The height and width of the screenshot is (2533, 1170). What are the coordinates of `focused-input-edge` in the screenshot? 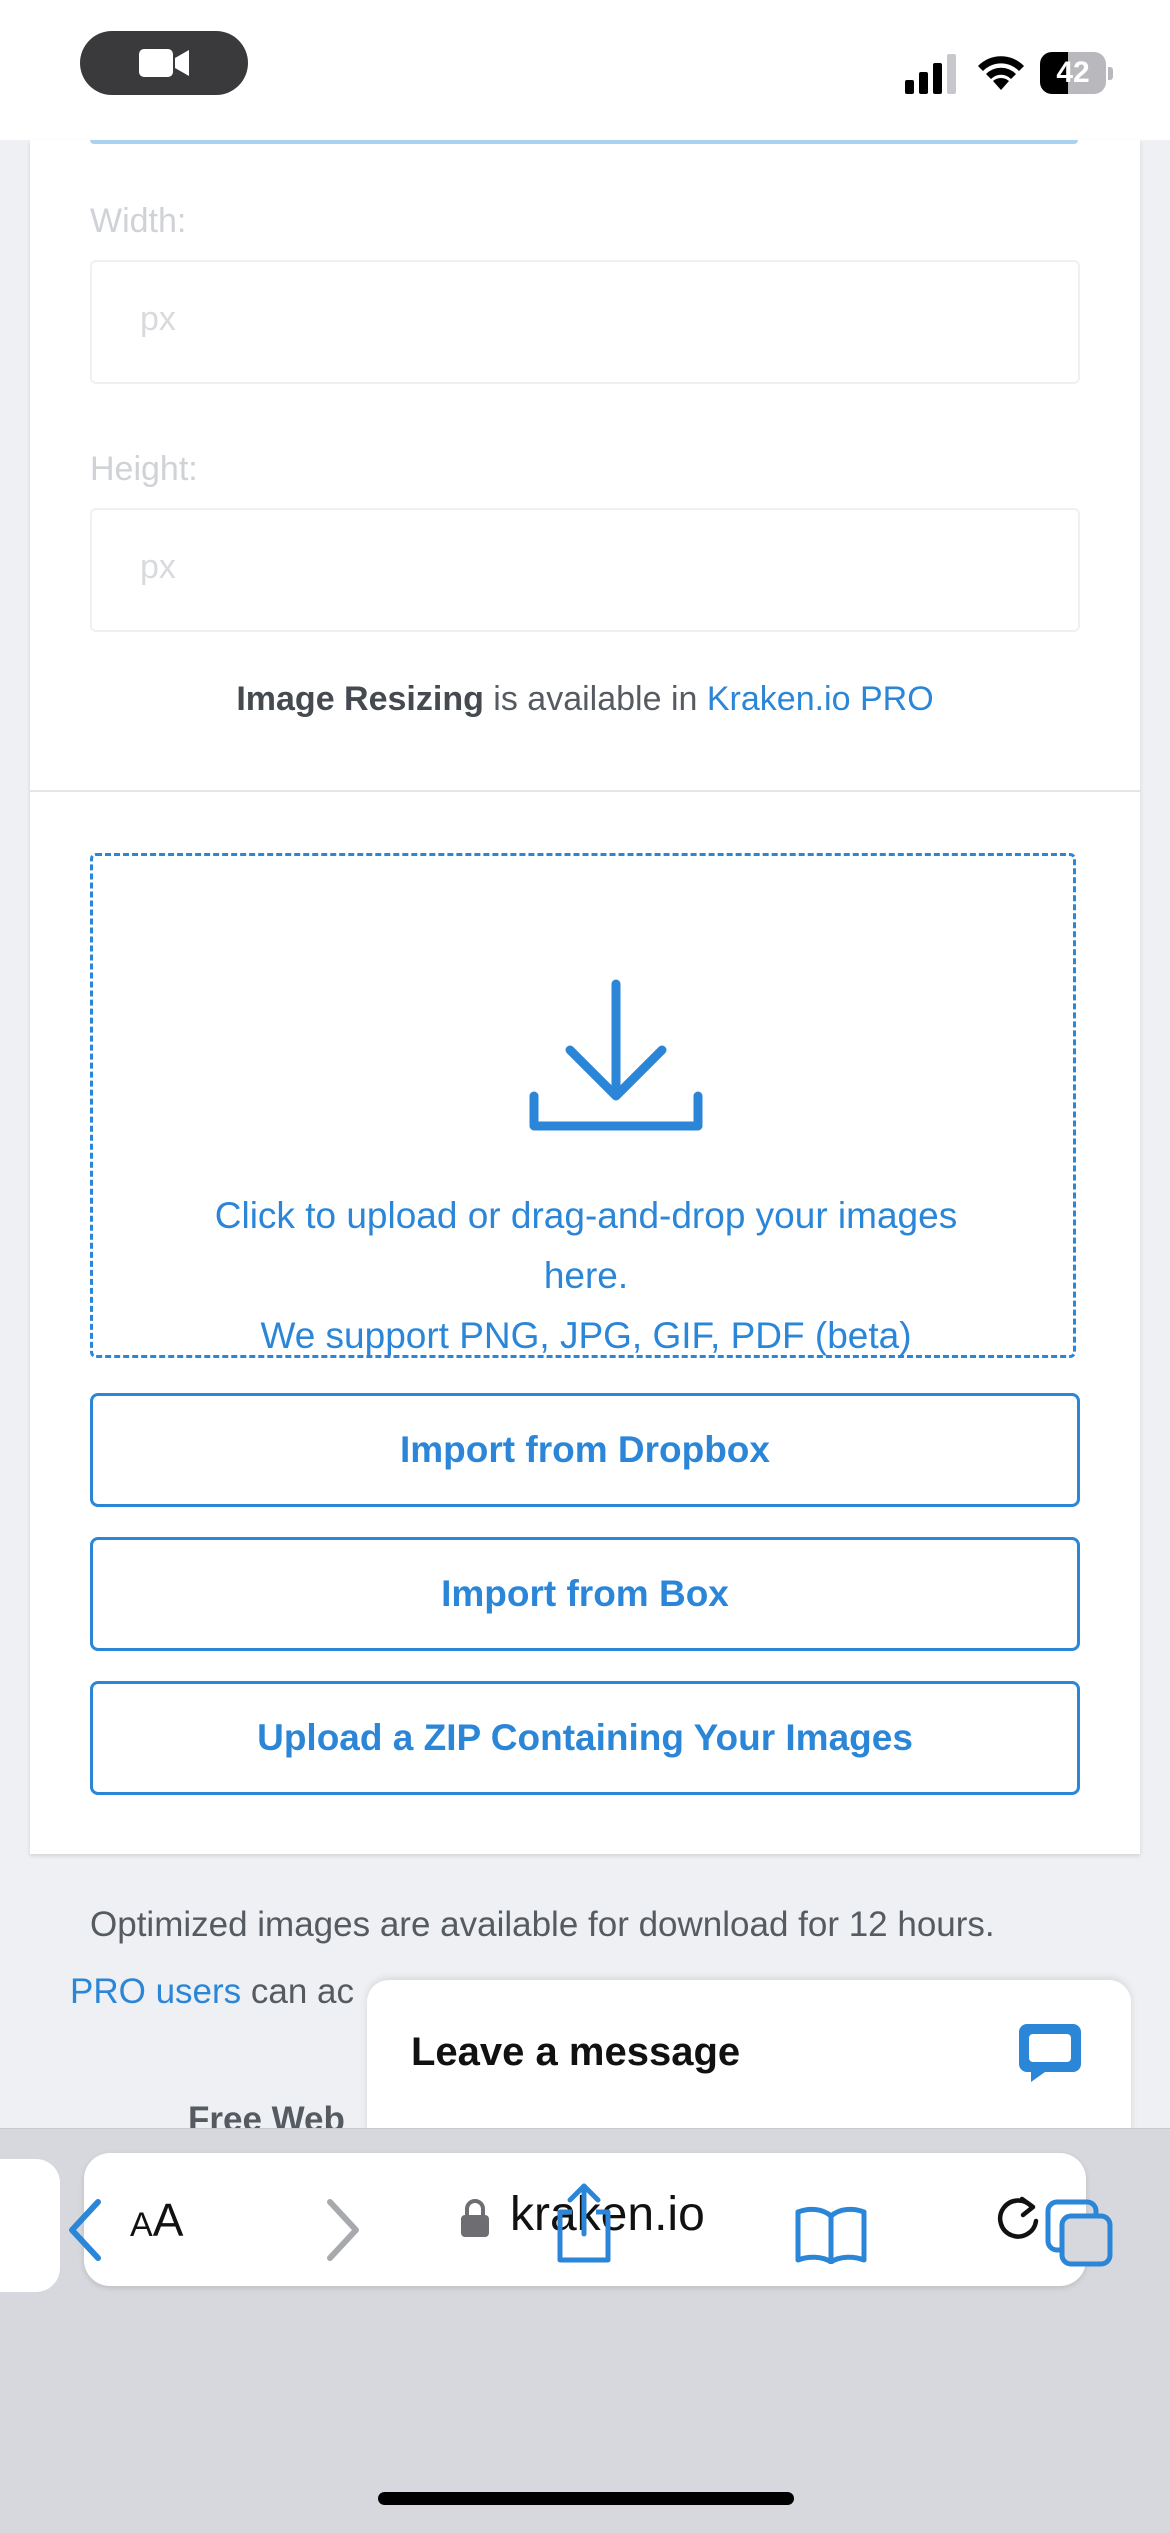 It's located at (584, 142).